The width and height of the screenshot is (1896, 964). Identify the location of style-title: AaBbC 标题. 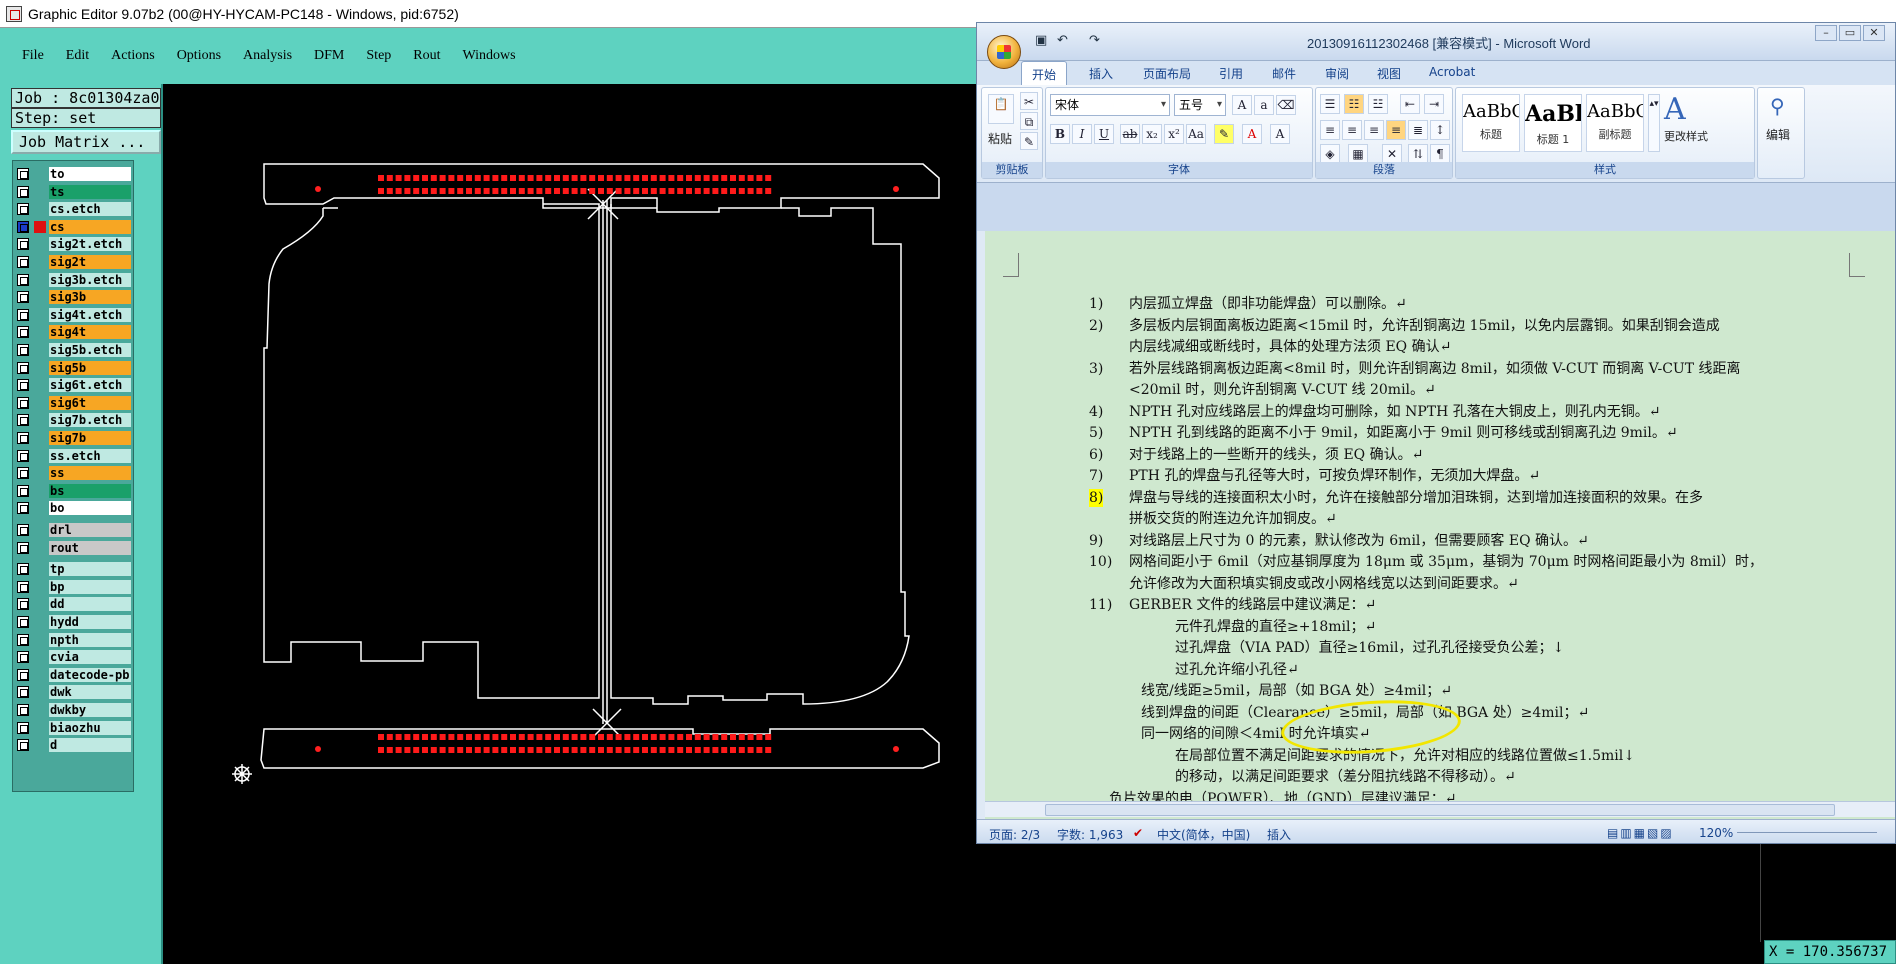
(1491, 123).